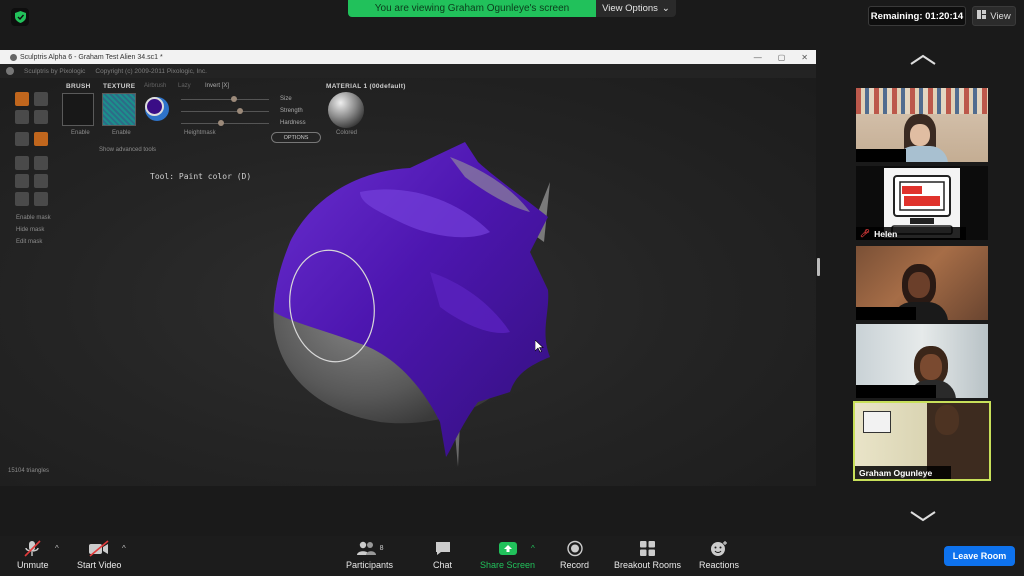 The height and width of the screenshot is (576, 1024). I want to click on bookshelf-background, so click(922, 101).